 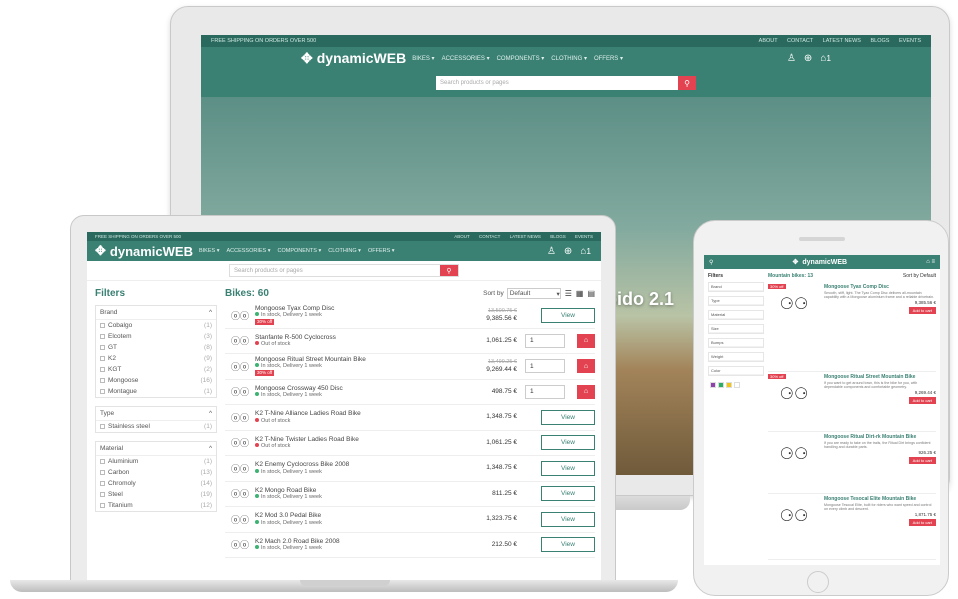 What do you see at coordinates (350, 337) in the screenshot?
I see `product-name: Stanfante R-500 Cyclocross` at bounding box center [350, 337].